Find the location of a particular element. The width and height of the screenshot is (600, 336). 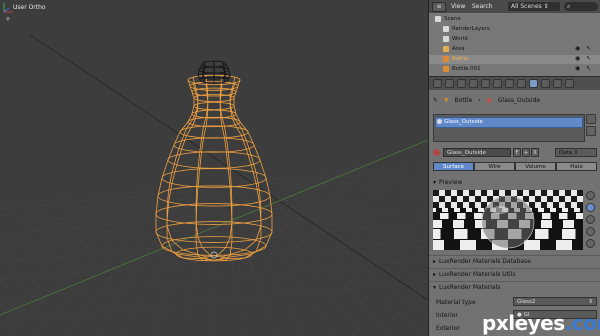

outliner-row: RenderLayers is located at coordinates (514, 29).